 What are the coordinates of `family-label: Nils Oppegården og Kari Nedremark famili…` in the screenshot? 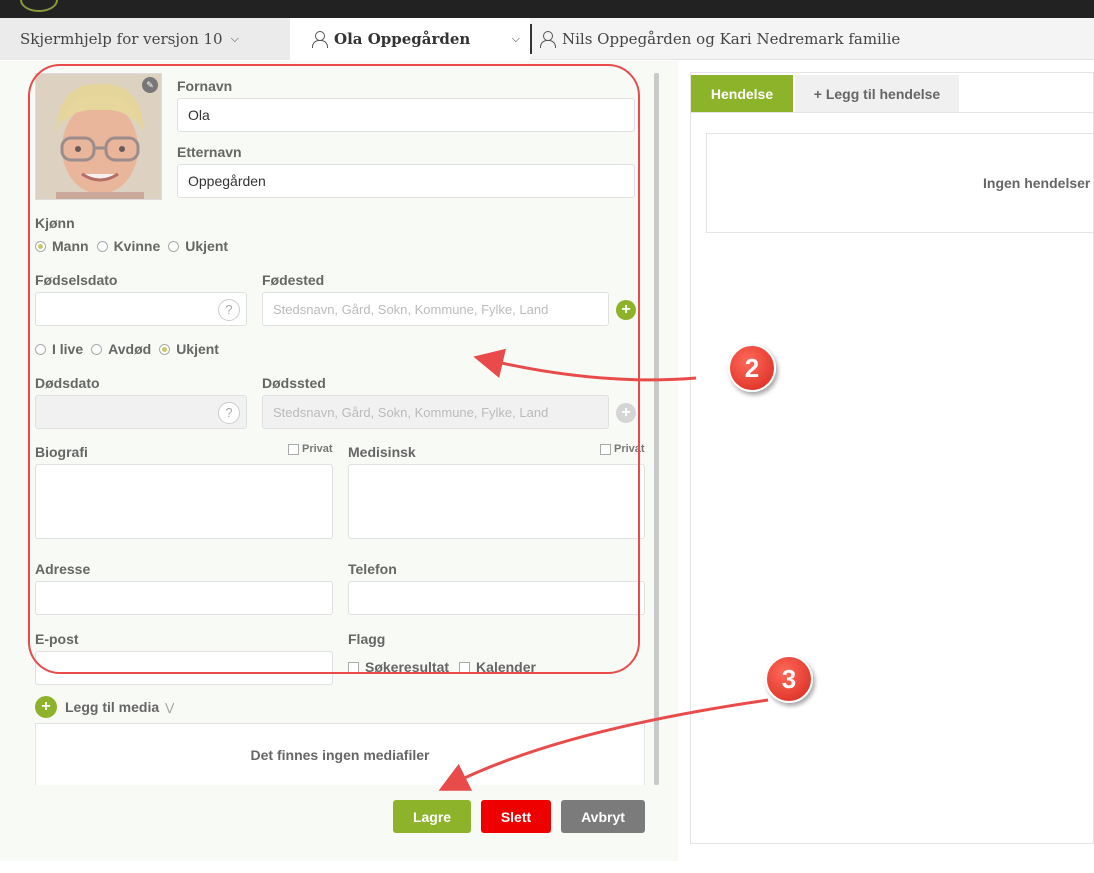 It's located at (731, 39).